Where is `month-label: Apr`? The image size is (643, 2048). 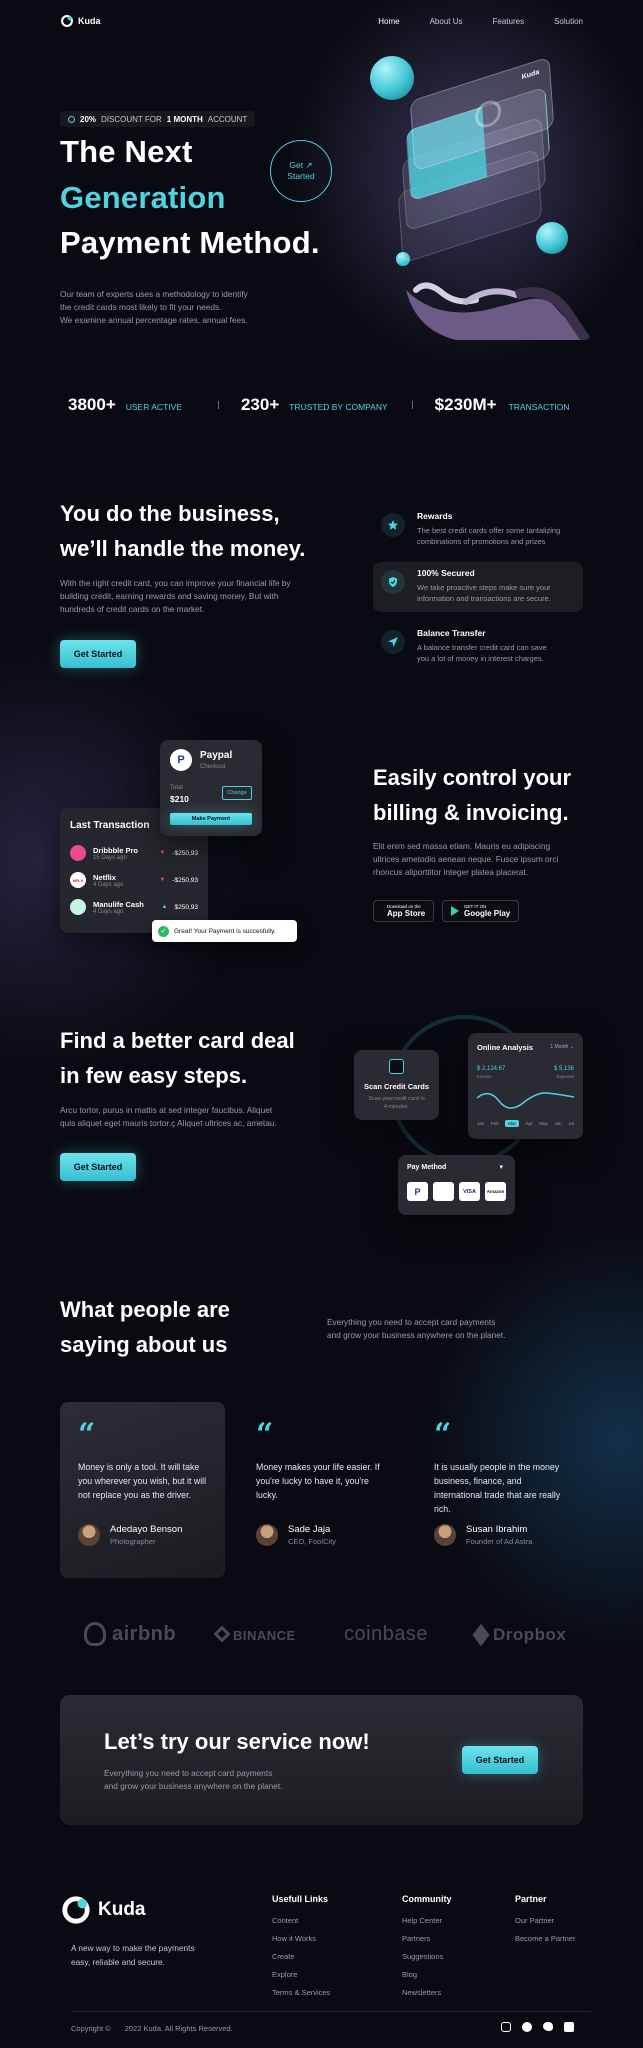
month-label: Apr is located at coordinates (529, 1124).